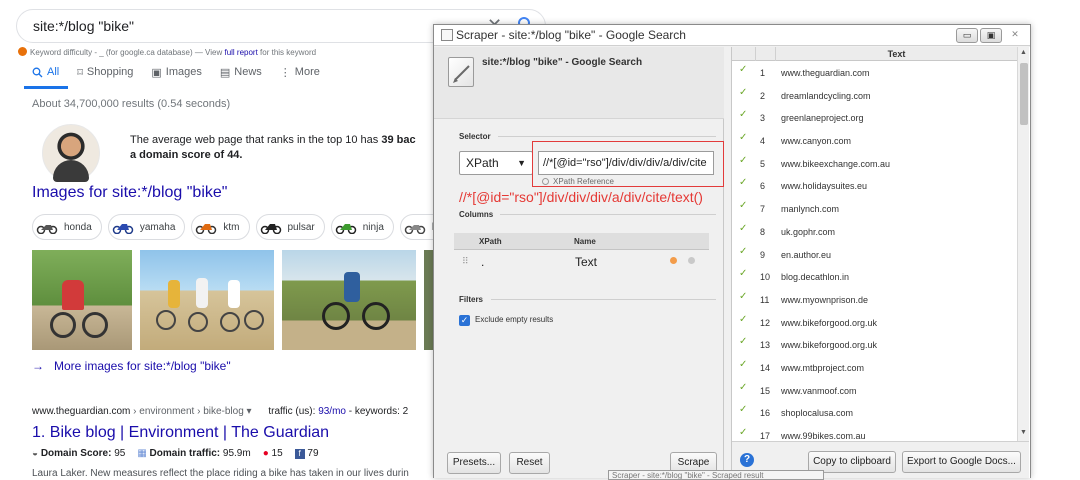 The image size is (1080, 480). I want to click on minimize-icon: ▭, so click(967, 35).